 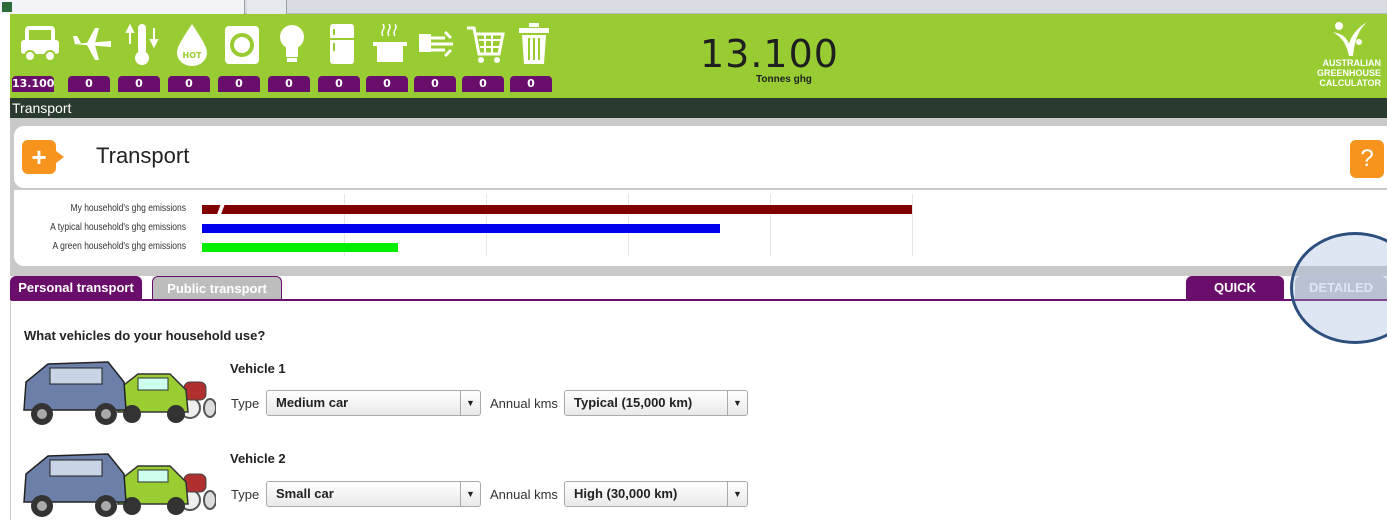 What do you see at coordinates (1350, 39) in the screenshot?
I see `logo-leaf-icon` at bounding box center [1350, 39].